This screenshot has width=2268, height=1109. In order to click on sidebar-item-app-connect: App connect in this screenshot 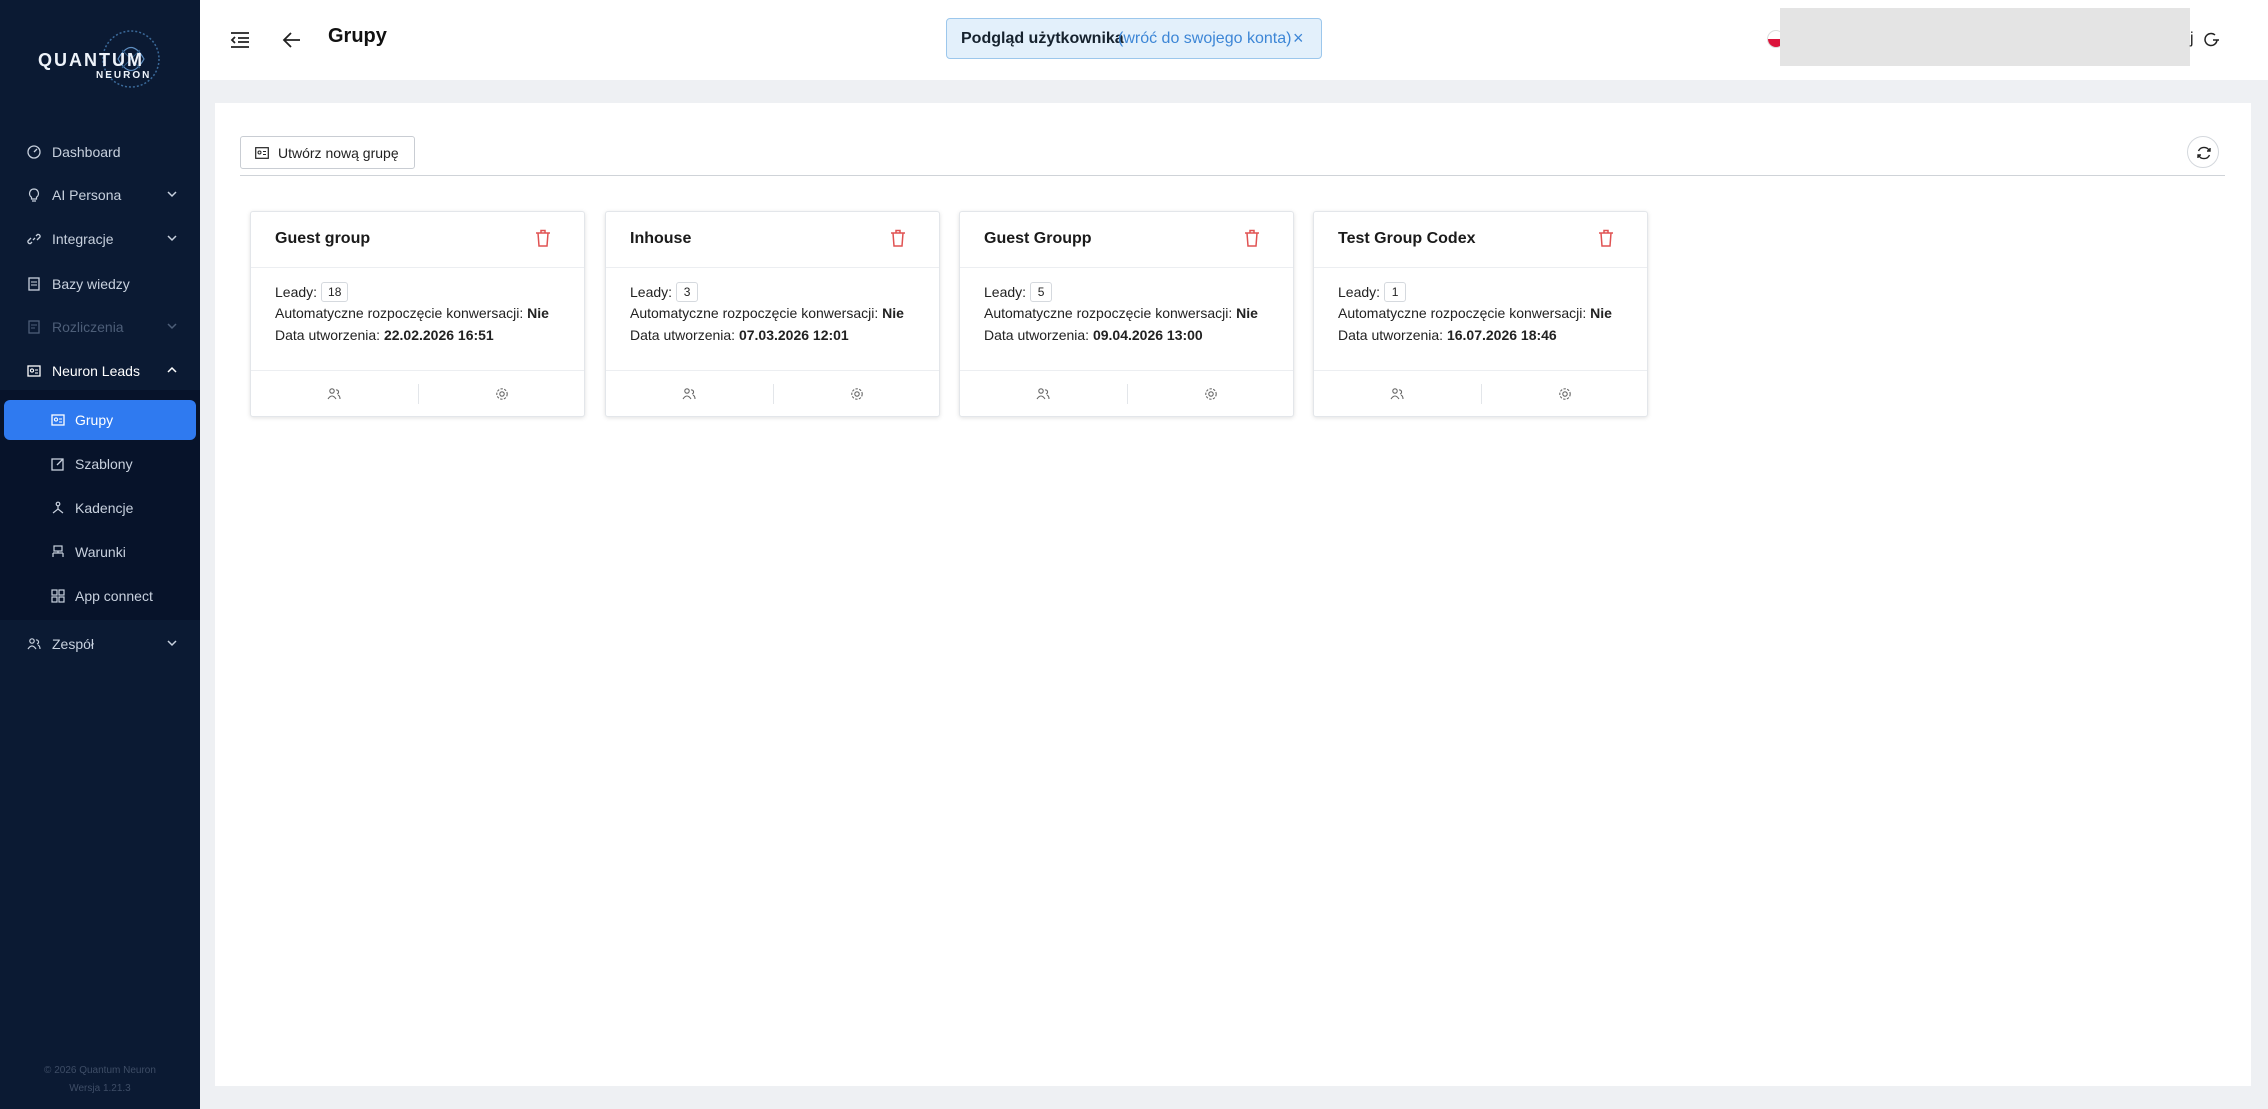, I will do `click(100, 596)`.